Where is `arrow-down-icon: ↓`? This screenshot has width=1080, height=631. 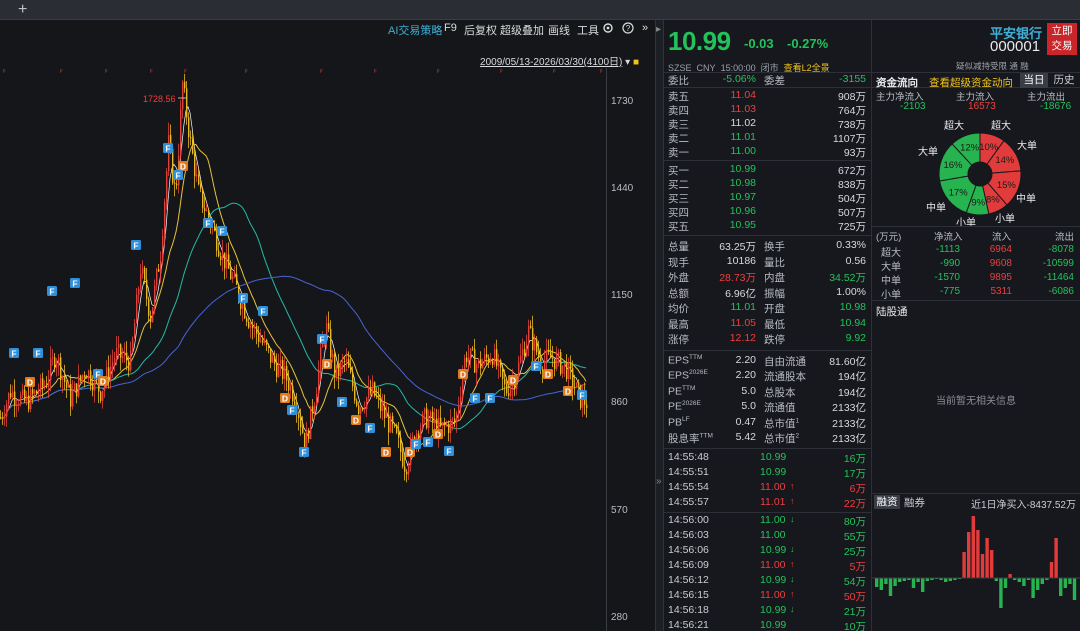 arrow-down-icon: ↓ is located at coordinates (792, 608).